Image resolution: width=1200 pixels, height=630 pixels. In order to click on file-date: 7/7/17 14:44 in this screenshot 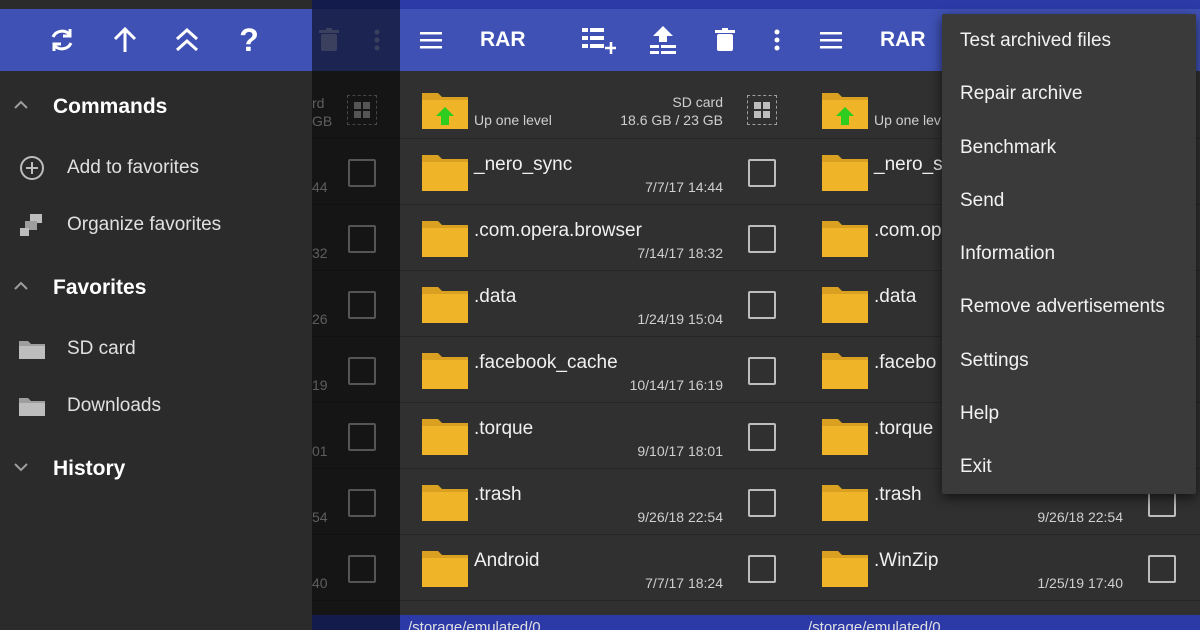, I will do `click(684, 187)`.